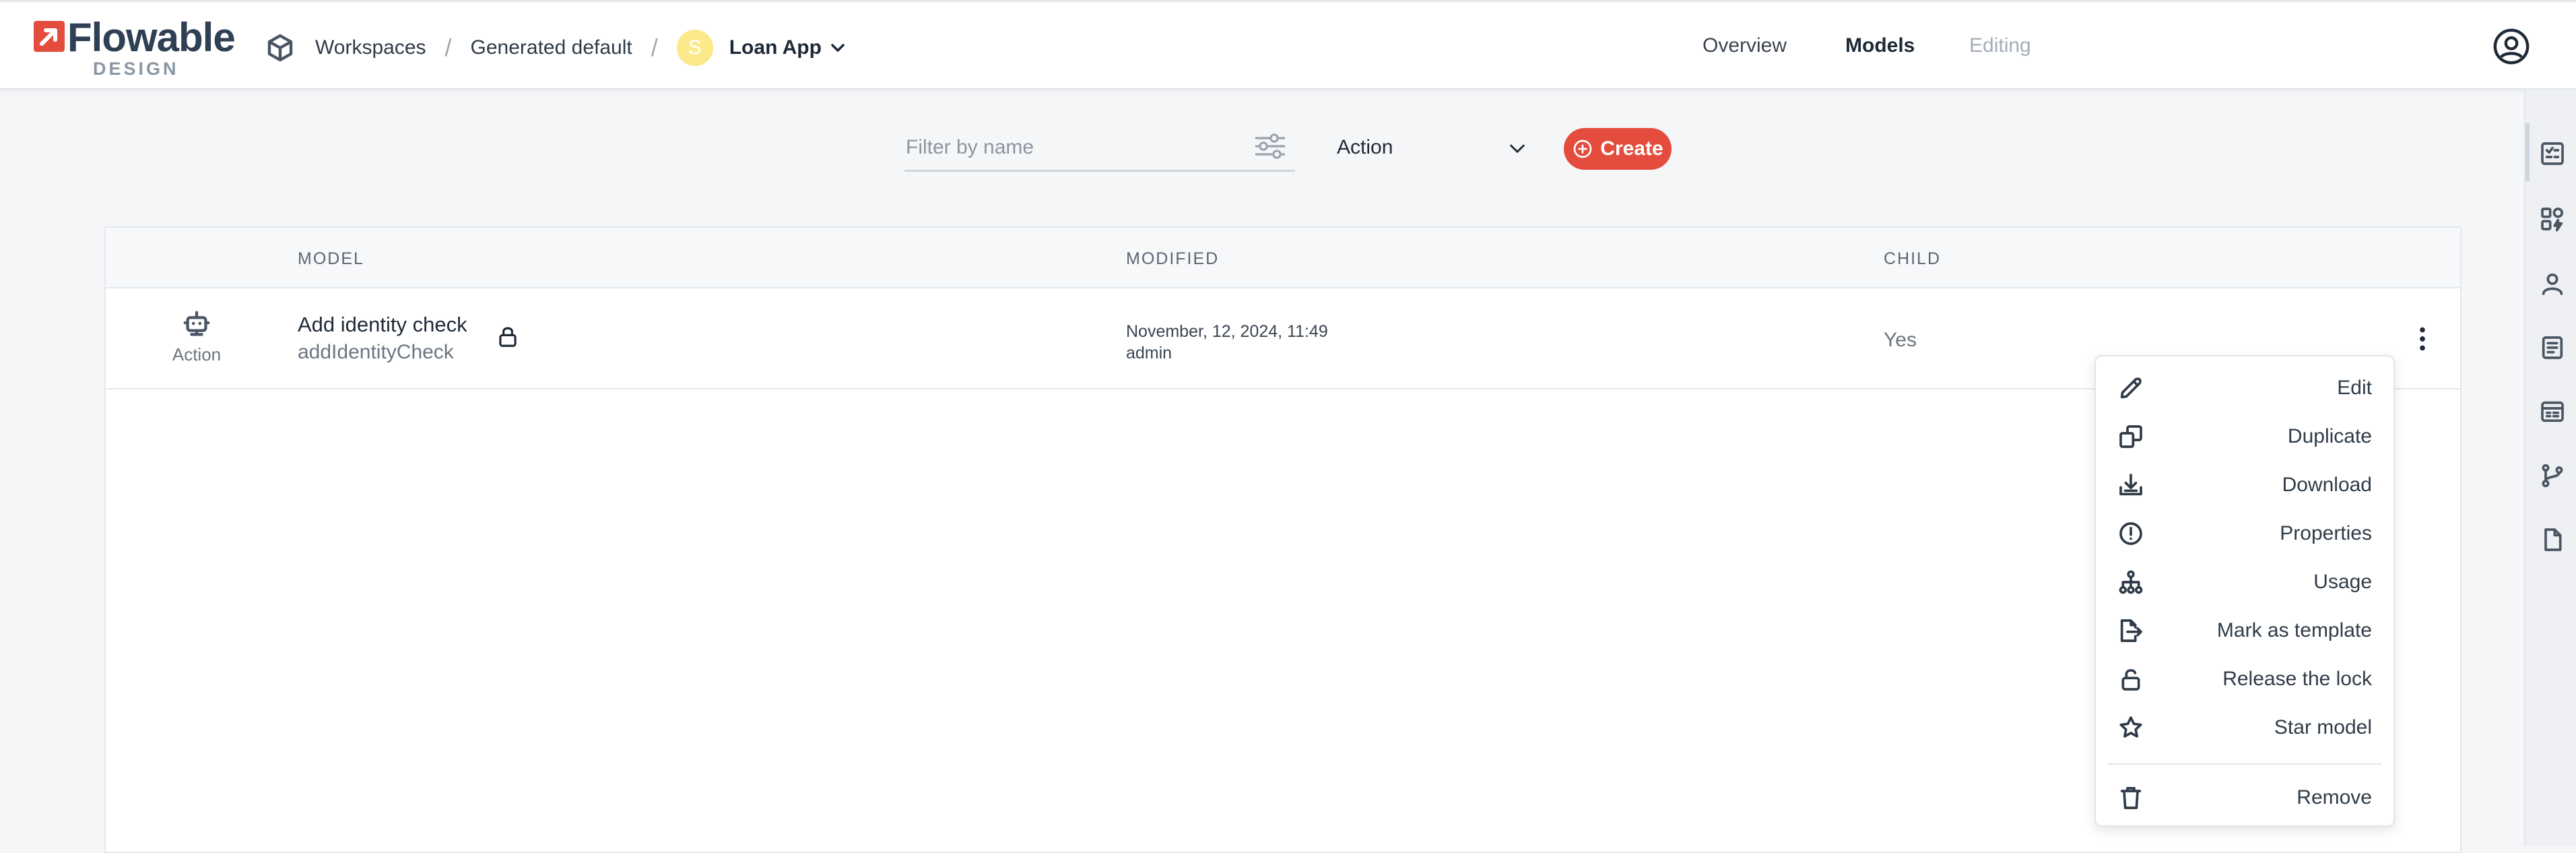  What do you see at coordinates (2342, 582) in the screenshot?
I see `menu-item-label: Usage` at bounding box center [2342, 582].